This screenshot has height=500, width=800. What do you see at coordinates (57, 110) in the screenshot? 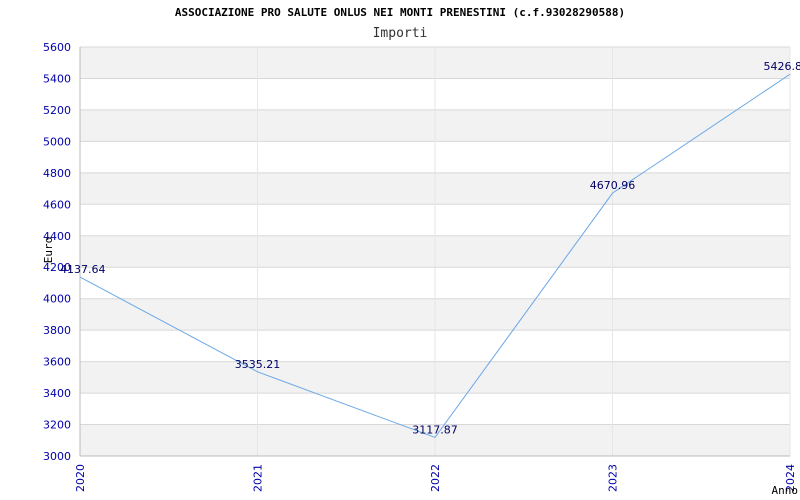
I see `y-tick-label: 5200` at bounding box center [57, 110].